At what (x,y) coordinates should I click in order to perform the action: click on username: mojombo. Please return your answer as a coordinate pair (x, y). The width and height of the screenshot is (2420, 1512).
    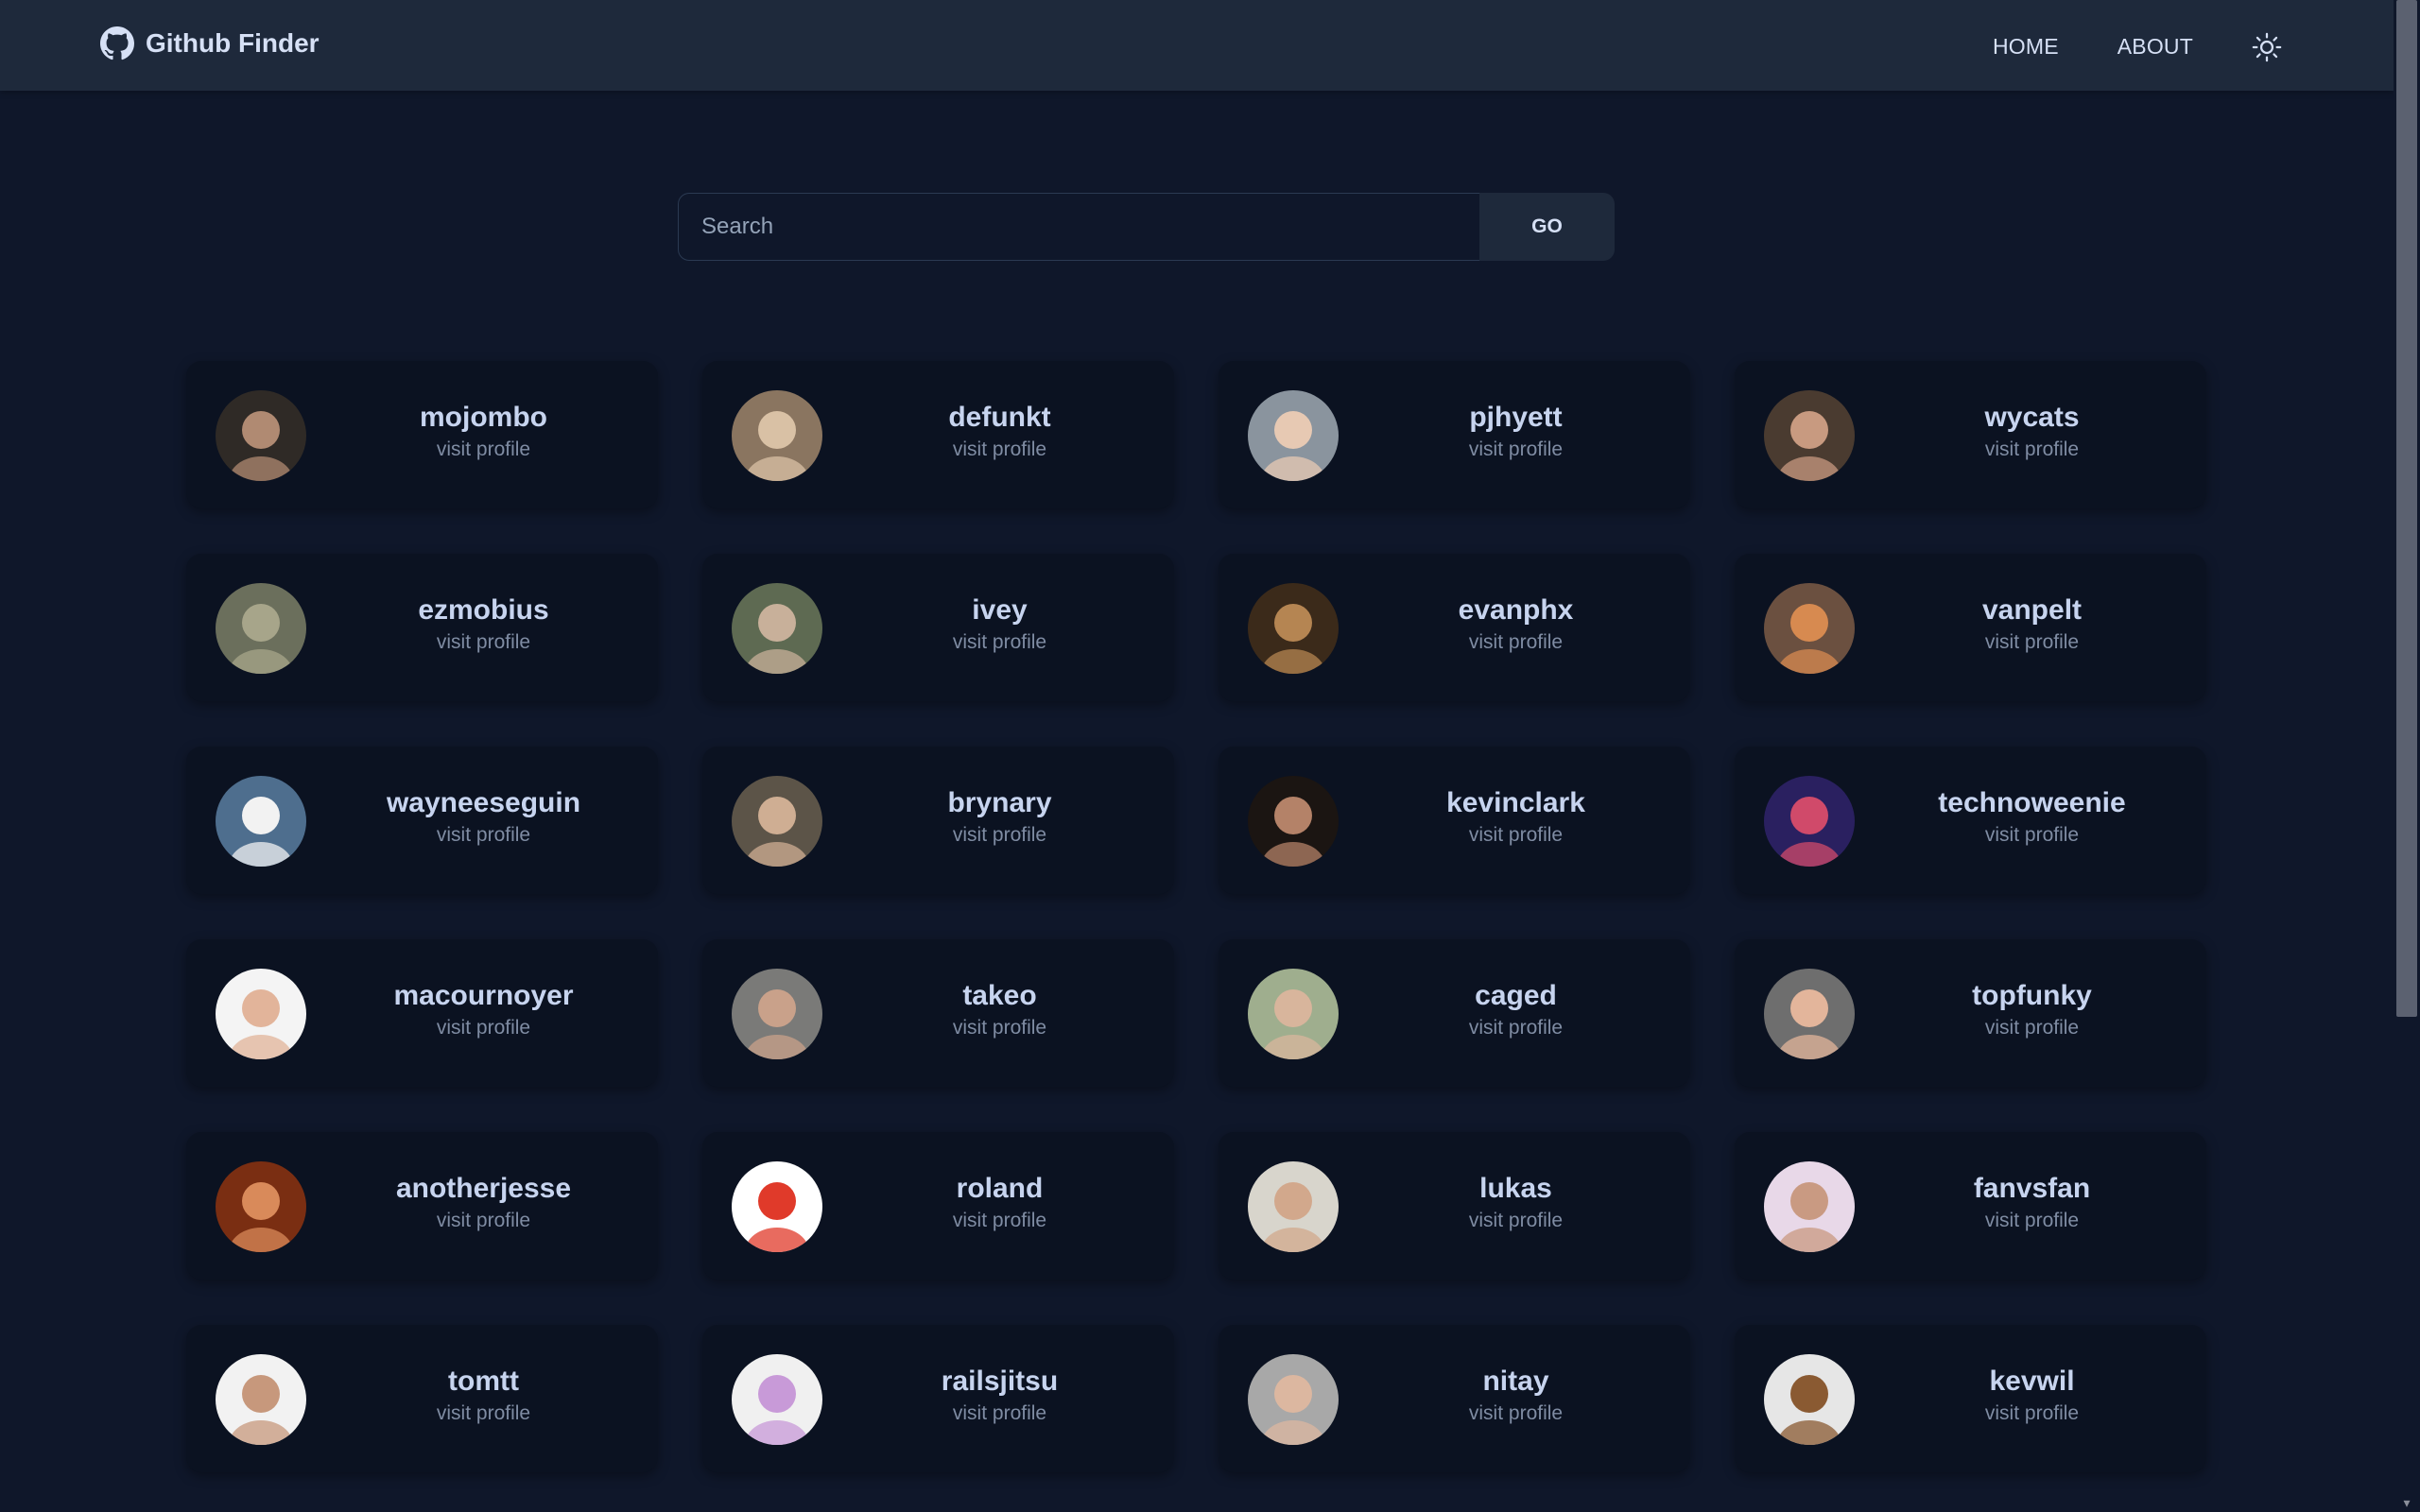
    Looking at the image, I should click on (483, 417).